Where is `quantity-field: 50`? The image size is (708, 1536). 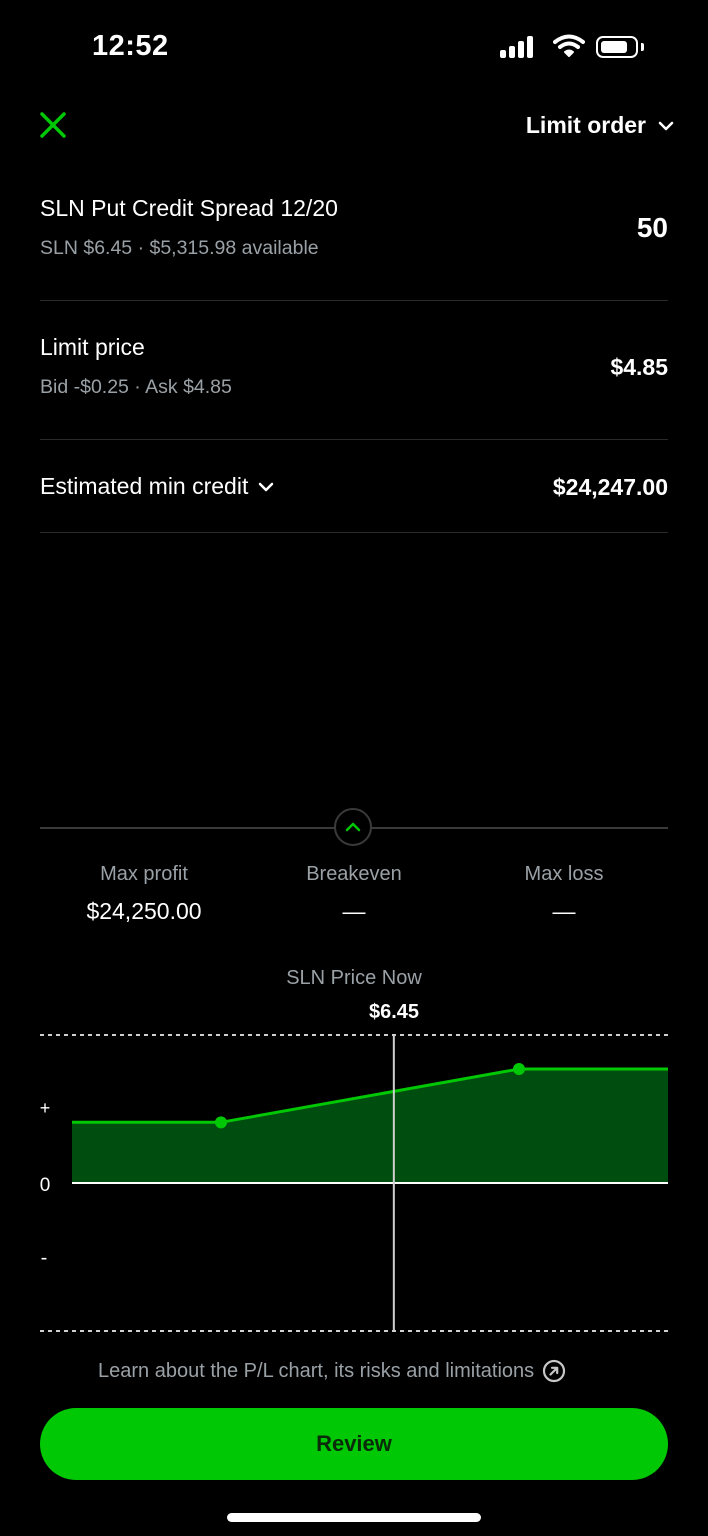
quantity-field: 50 is located at coordinates (652, 228).